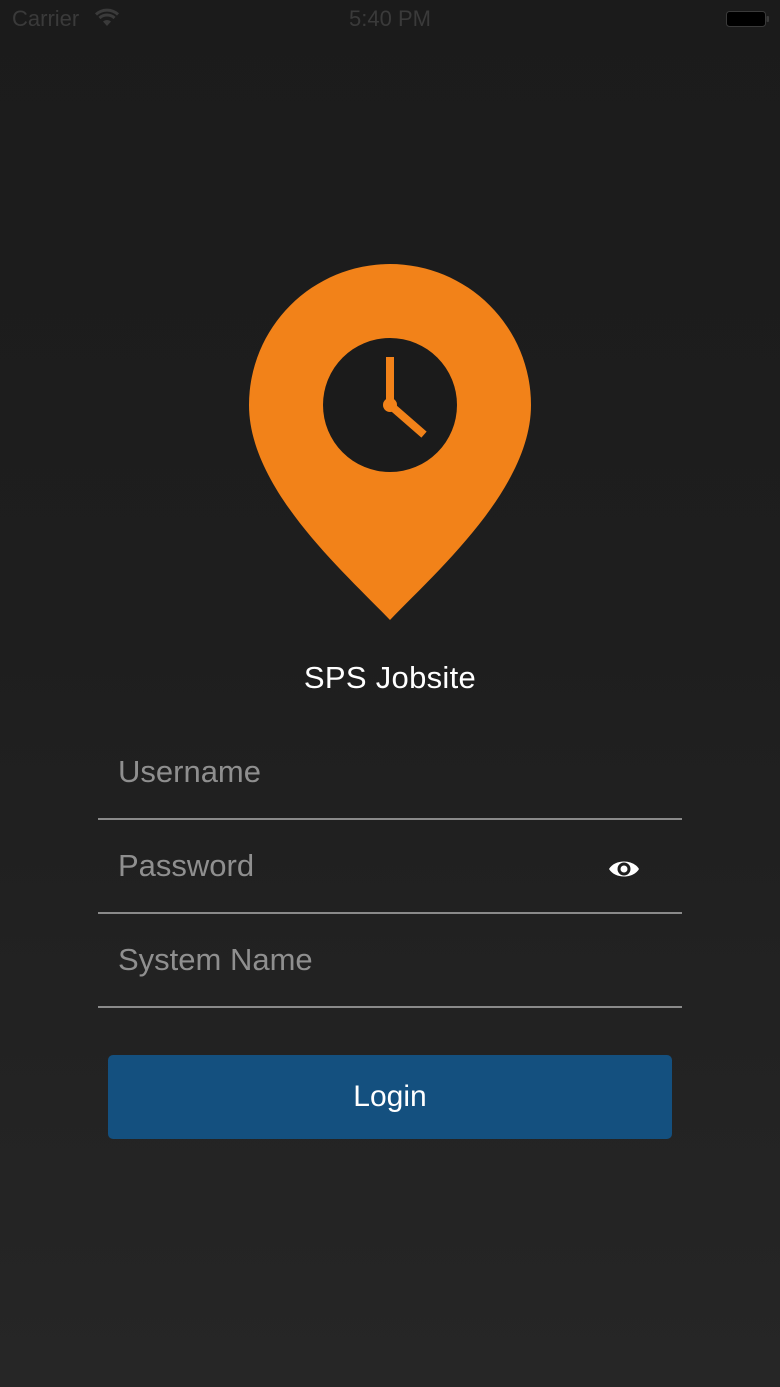 This screenshot has width=780, height=1387. Describe the element at coordinates (358, 866) in the screenshot. I see `password-input` at that location.